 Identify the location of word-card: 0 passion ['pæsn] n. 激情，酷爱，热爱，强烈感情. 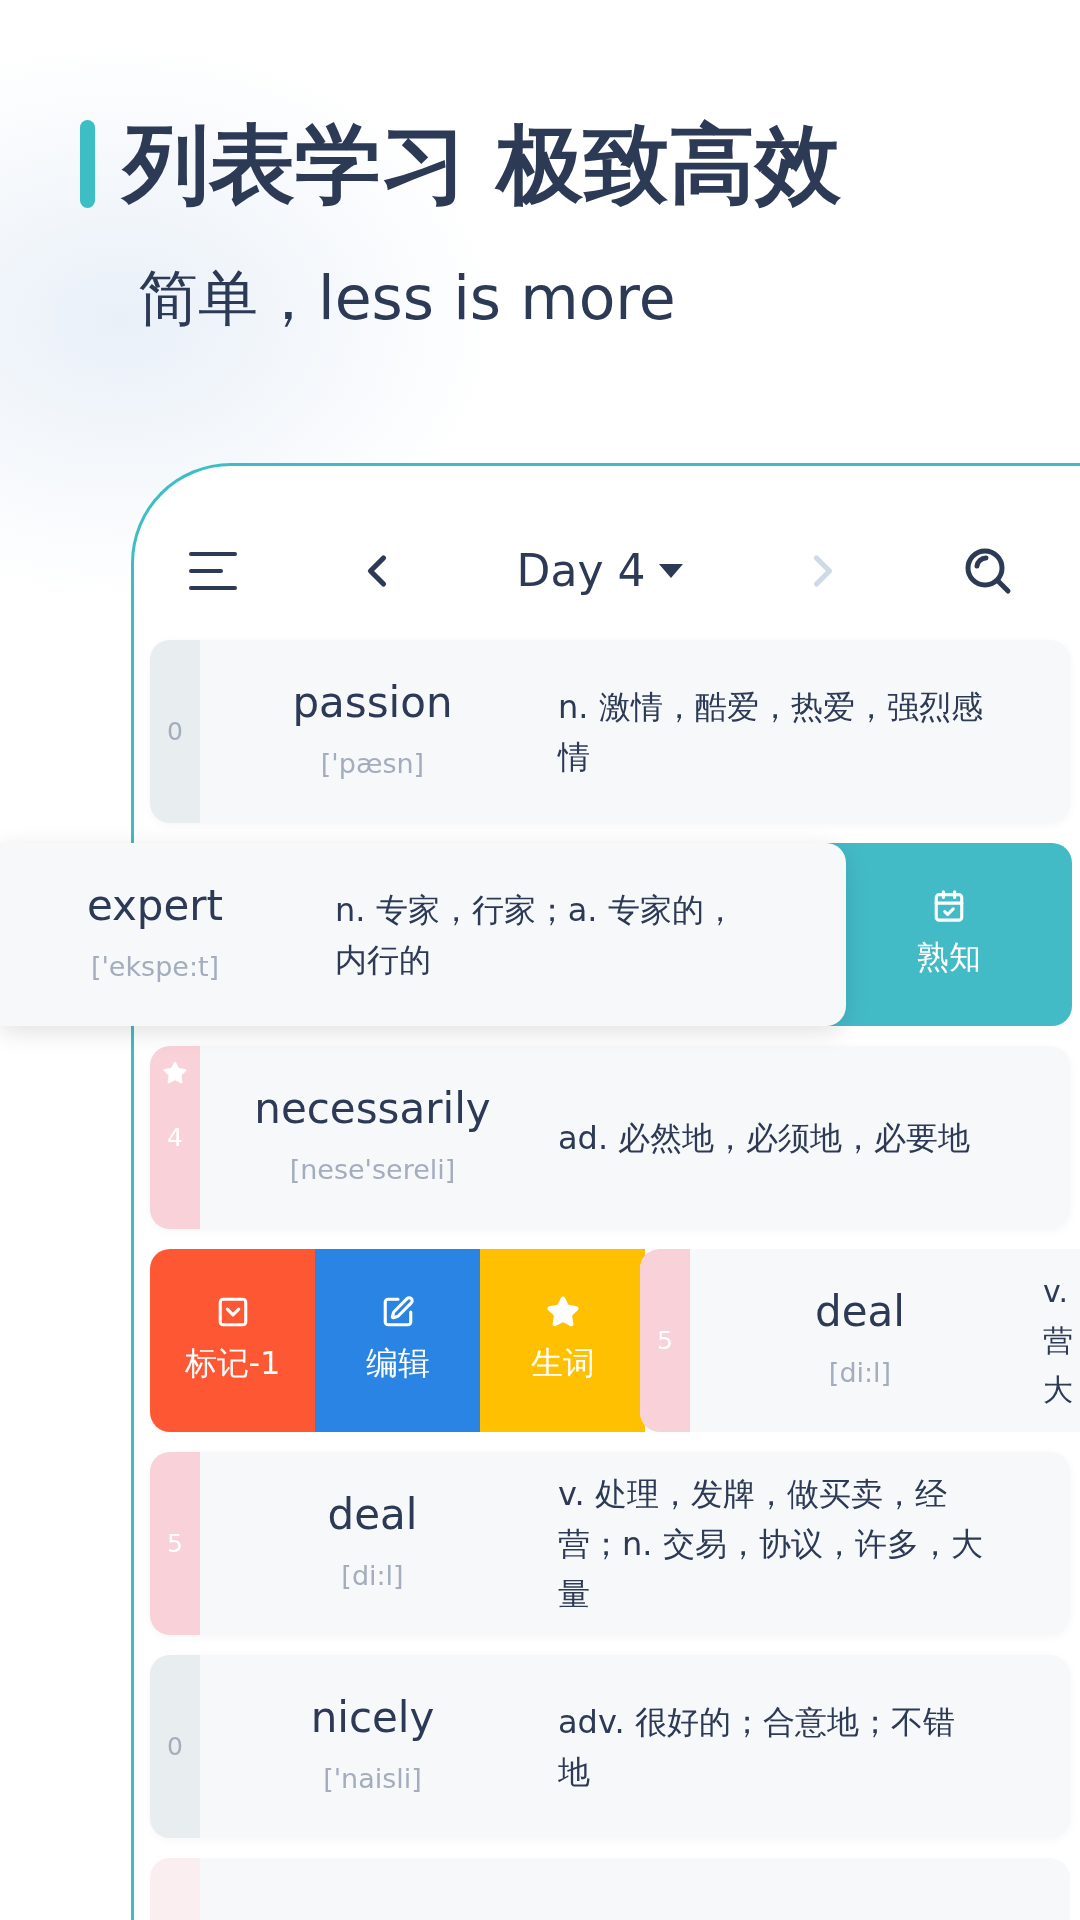
(610, 731).